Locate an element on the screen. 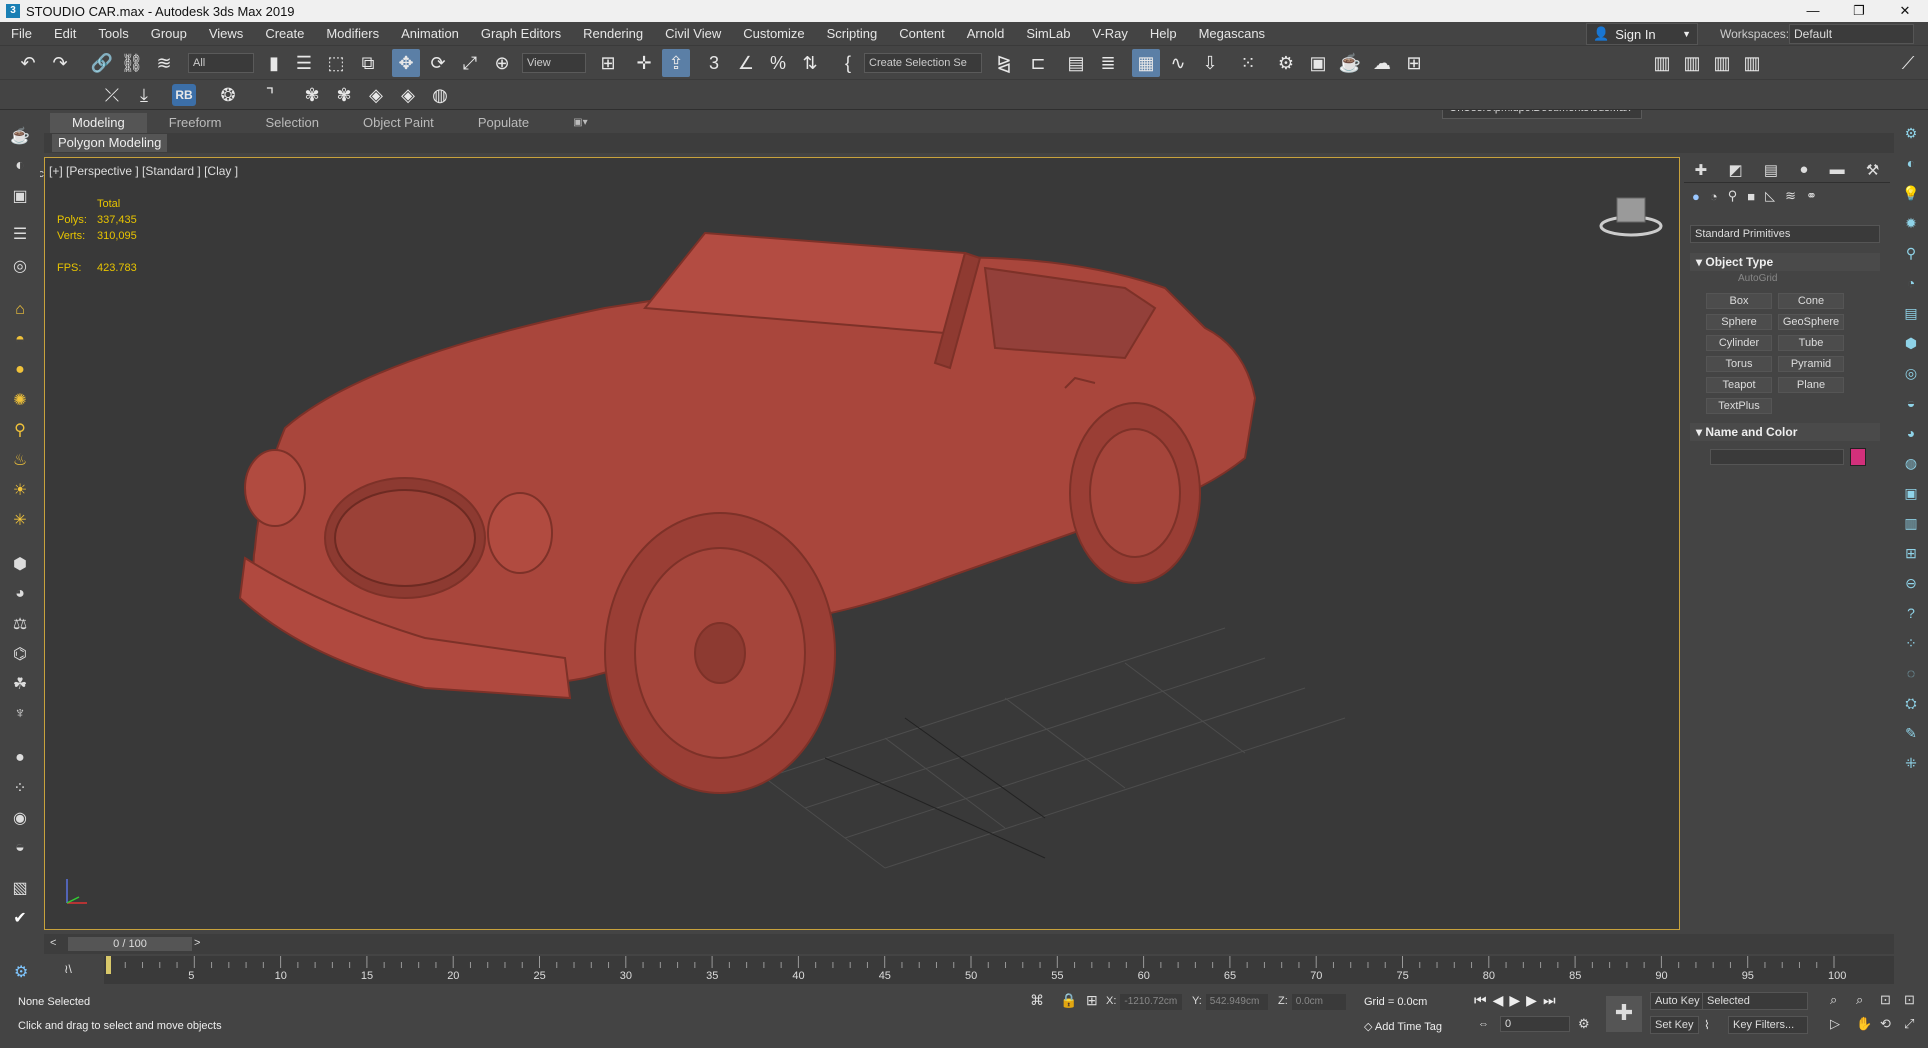  close-button: ✕ is located at coordinates (1905, 11).